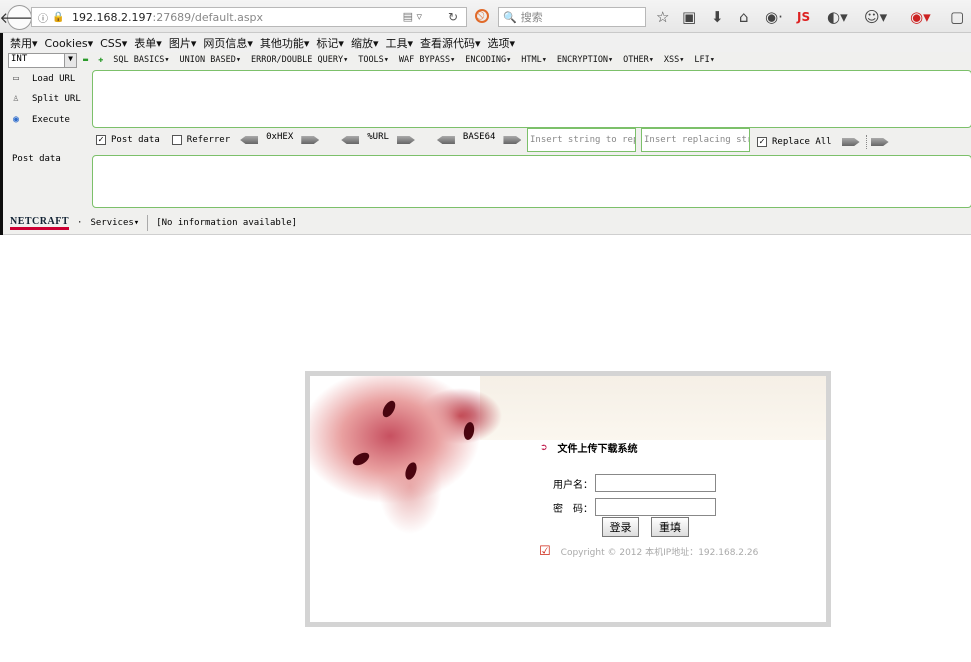 The height and width of the screenshot is (662, 971). I want to click on execute-button: ◉ Execute, so click(40, 119).